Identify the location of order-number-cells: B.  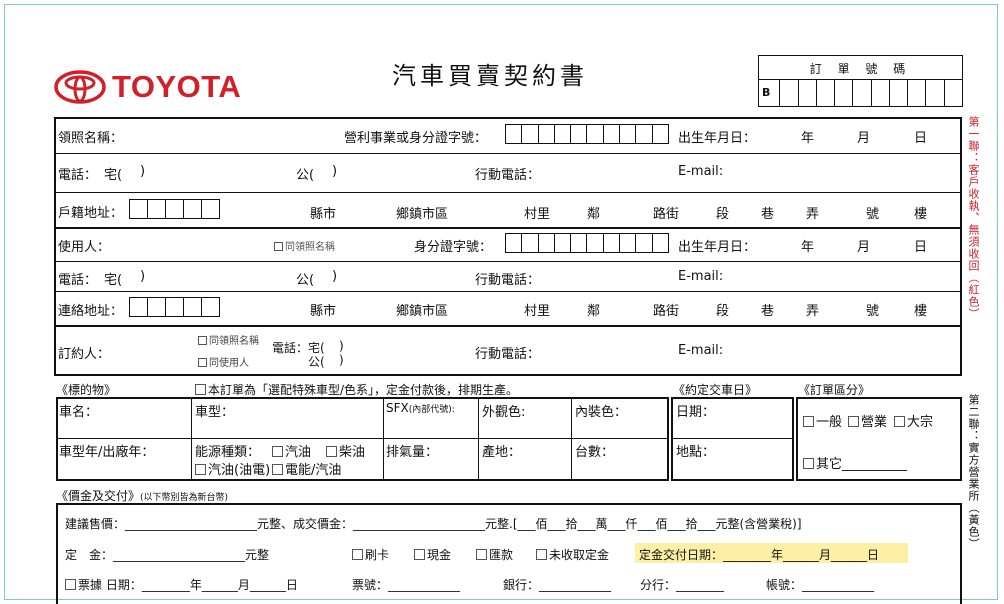
(860, 93).